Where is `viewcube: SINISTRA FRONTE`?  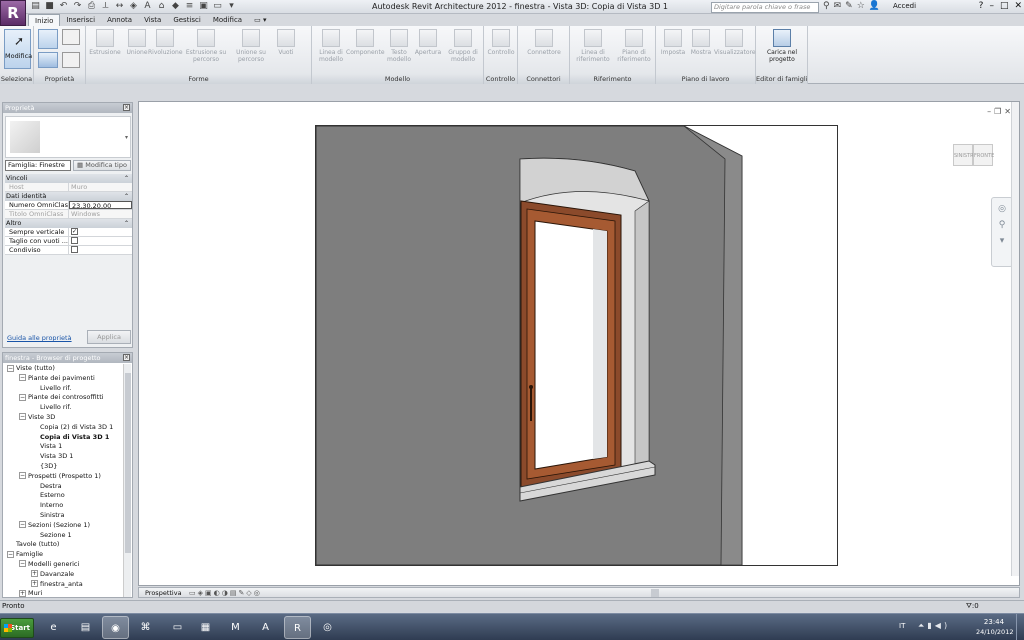
viewcube: SINISTRA FRONTE is located at coordinates (975, 155).